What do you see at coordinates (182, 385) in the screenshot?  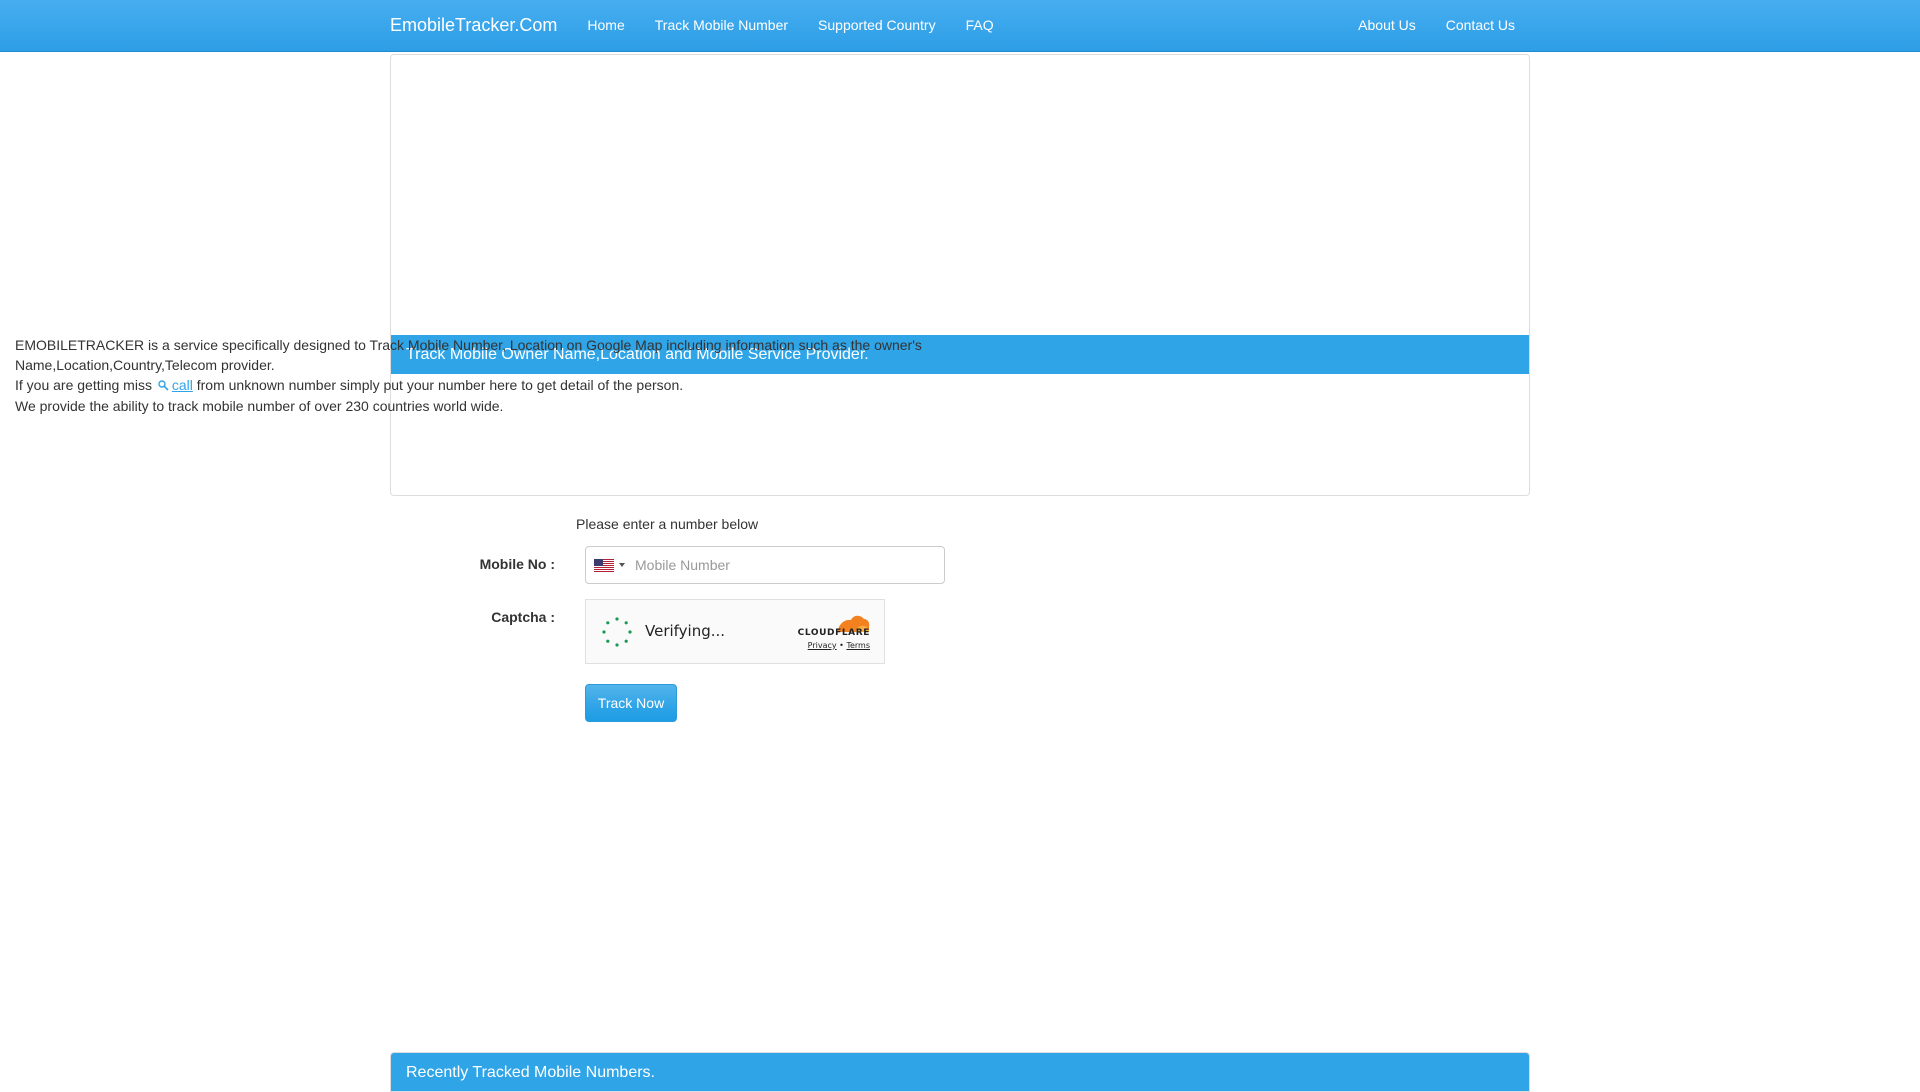 I see `call-link: call` at bounding box center [182, 385].